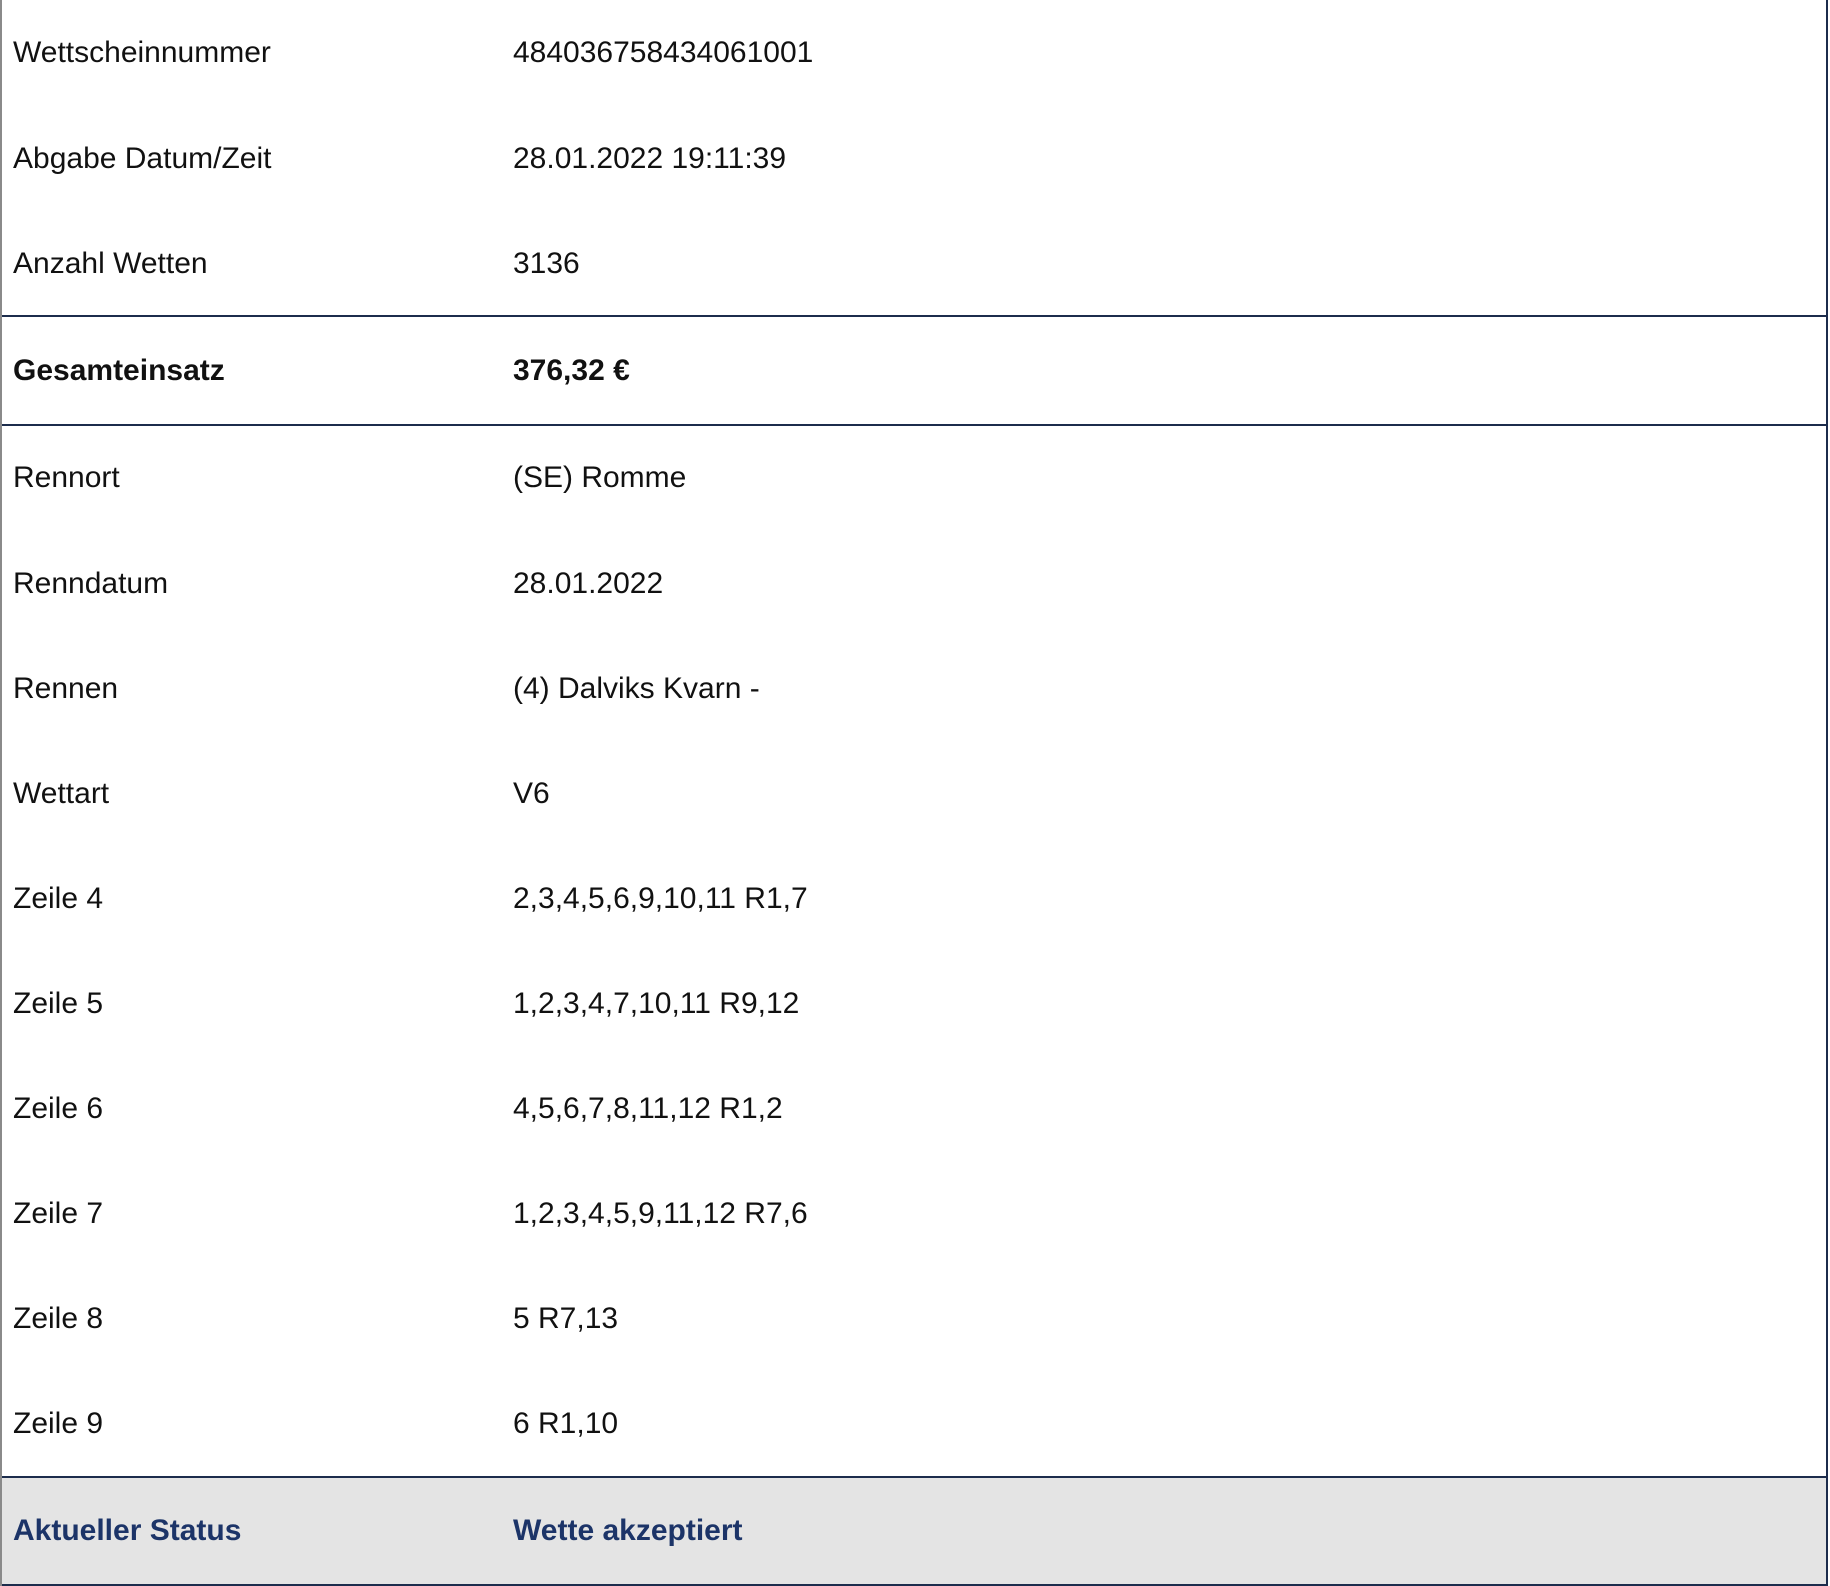  Describe the element at coordinates (914, 1109) in the screenshot. I see `row-line-6: Zeile 6 4,5,6,7,8,11,12 R1,2` at that location.